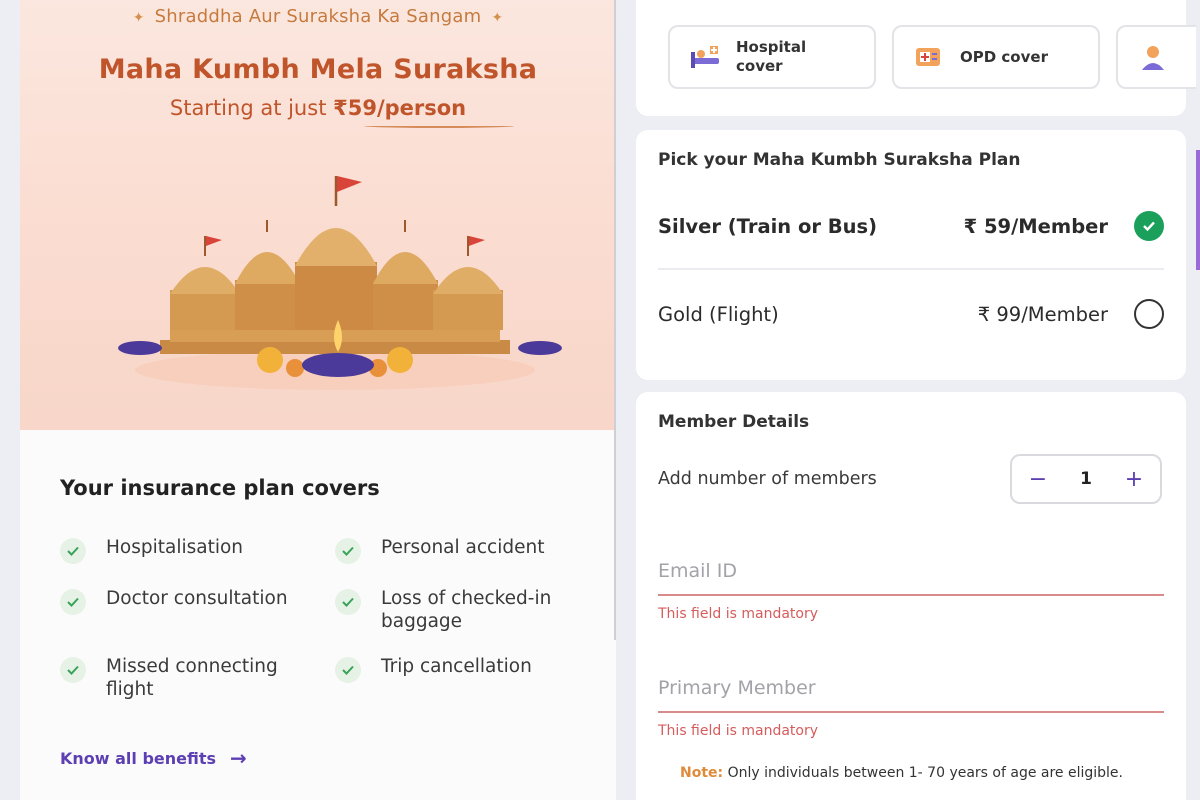 The width and height of the screenshot is (1200, 800). I want to click on radio-unchecked-icon, so click(1149, 314).